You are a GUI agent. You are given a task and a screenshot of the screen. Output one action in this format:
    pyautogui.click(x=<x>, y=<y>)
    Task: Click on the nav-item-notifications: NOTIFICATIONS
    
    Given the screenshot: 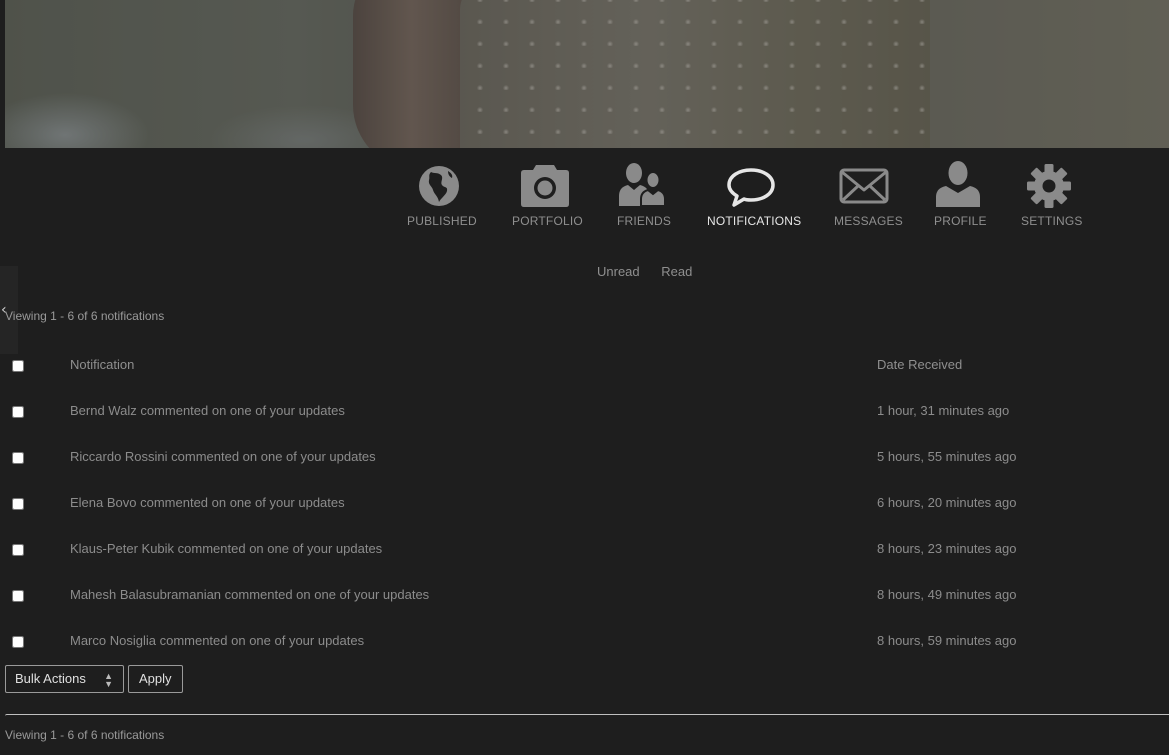 What is the action you would take?
    pyautogui.click(x=754, y=194)
    